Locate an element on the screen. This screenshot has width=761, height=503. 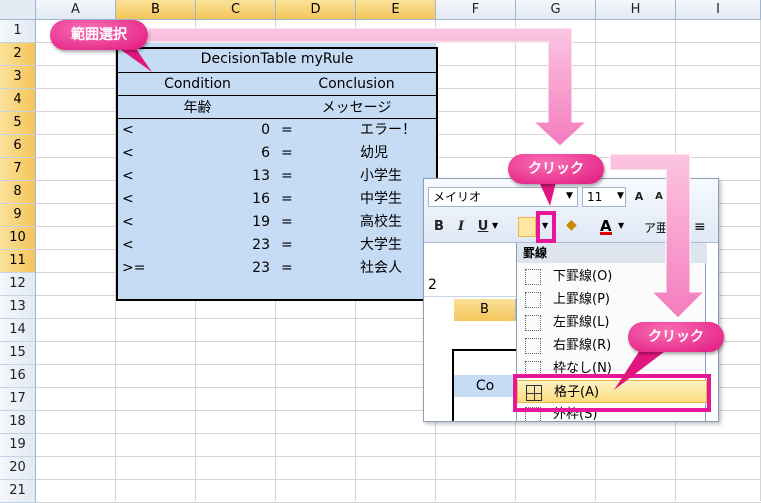
callout-click-grid: クリック is located at coordinates (676, 337).